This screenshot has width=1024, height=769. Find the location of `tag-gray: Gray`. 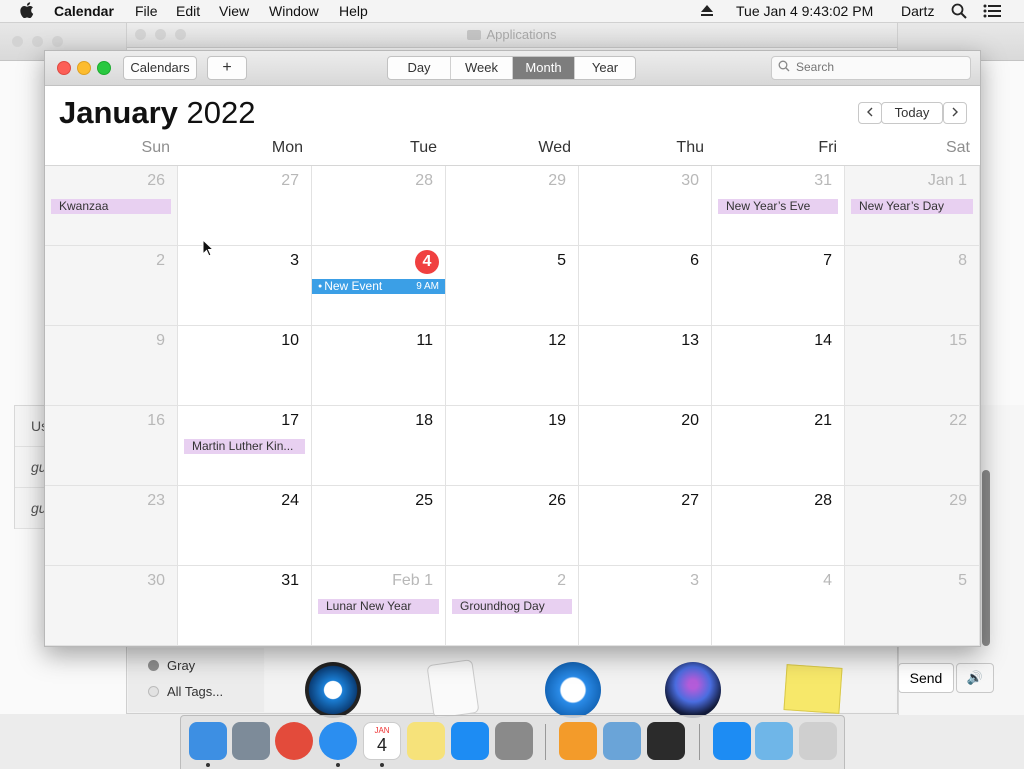

tag-gray: Gray is located at coordinates (171, 665).